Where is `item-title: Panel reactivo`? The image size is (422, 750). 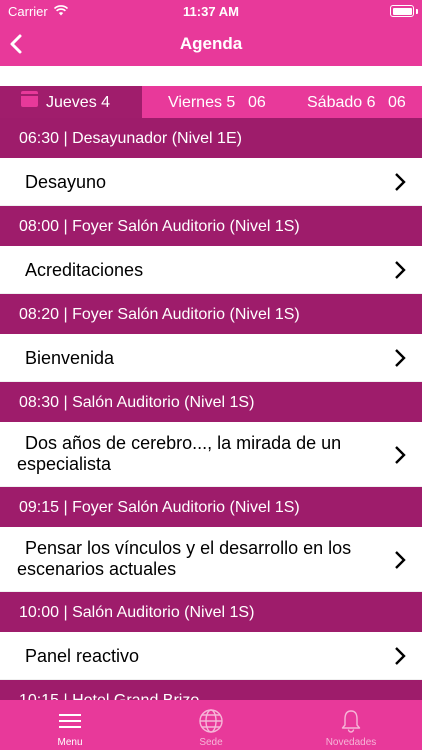 item-title: Panel reactivo is located at coordinates (82, 656).